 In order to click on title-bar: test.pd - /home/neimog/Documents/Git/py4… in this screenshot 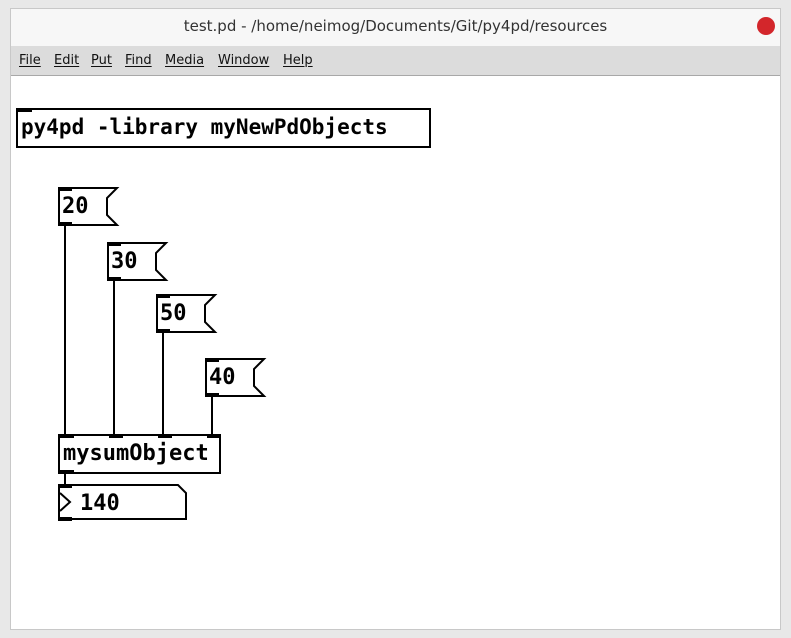, I will do `click(395, 27)`.